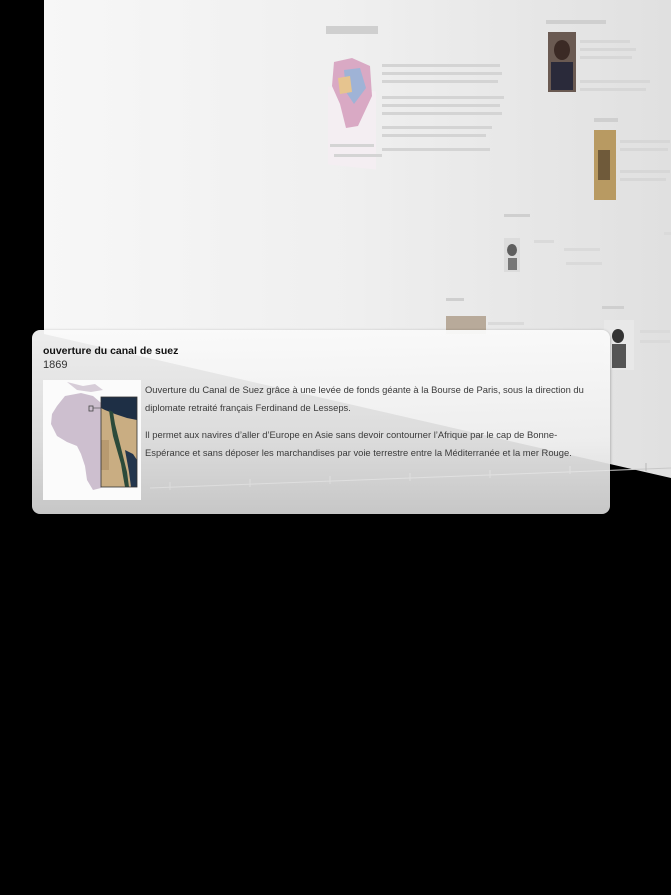 The width and height of the screenshot is (671, 895). I want to click on event-year: 1869, so click(55, 365).